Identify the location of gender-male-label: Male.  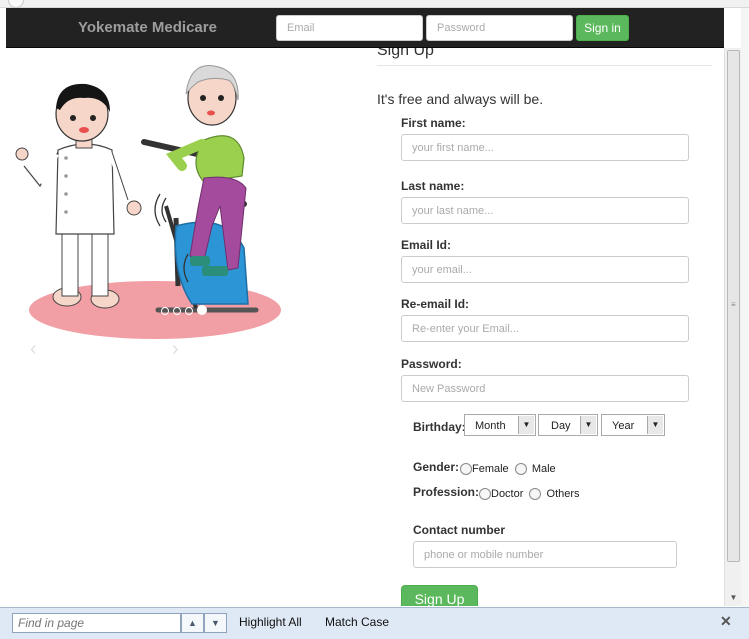
(543, 469).